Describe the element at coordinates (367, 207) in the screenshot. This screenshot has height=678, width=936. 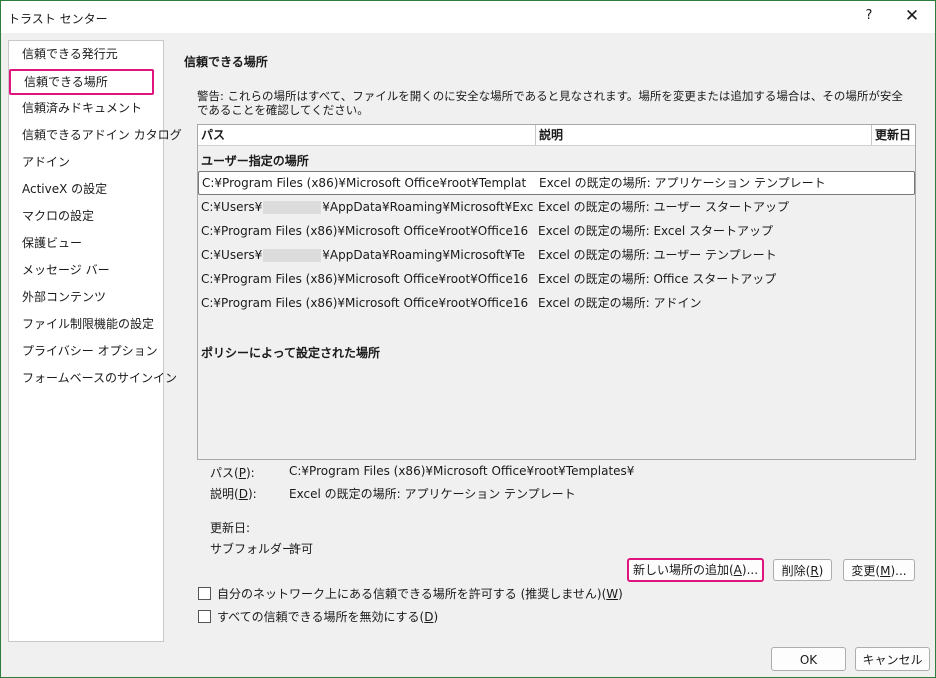
I see `row-path: C:¥Users¥ ¥AppData¥Roaming¥Microsoft¥Exc` at that location.